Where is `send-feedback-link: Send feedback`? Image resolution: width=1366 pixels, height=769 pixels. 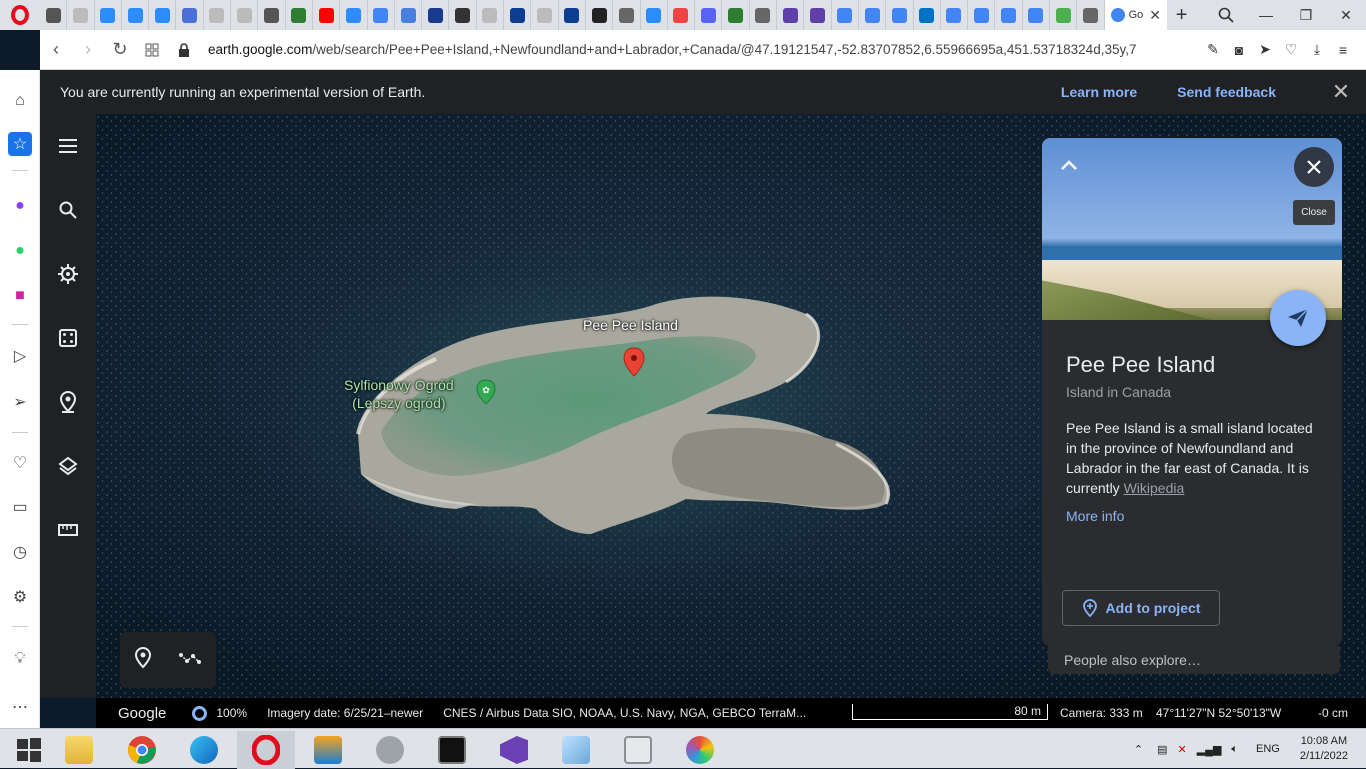
send-feedback-link: Send feedback is located at coordinates (1226, 92).